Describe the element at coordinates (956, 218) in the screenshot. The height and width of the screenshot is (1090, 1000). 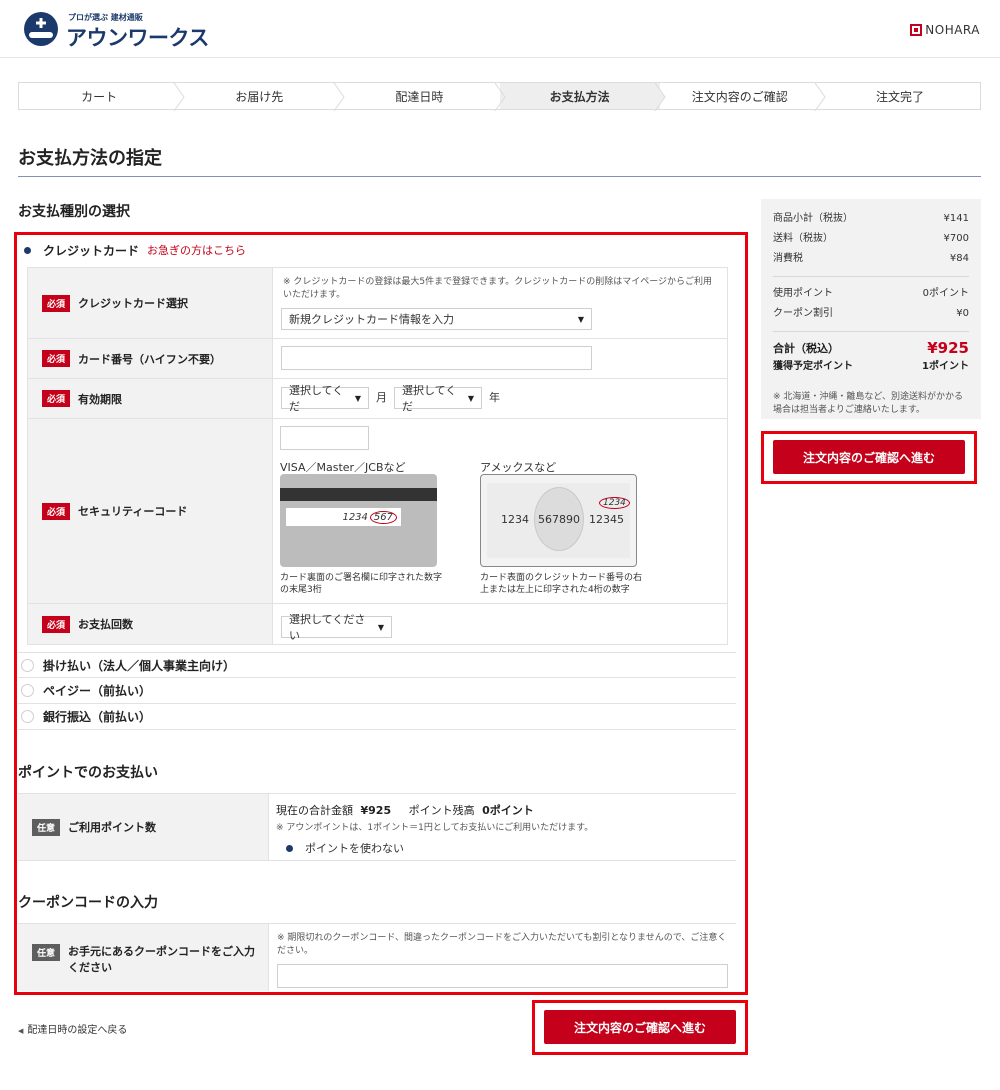
I see `subtotal-value: ¥141` at that location.